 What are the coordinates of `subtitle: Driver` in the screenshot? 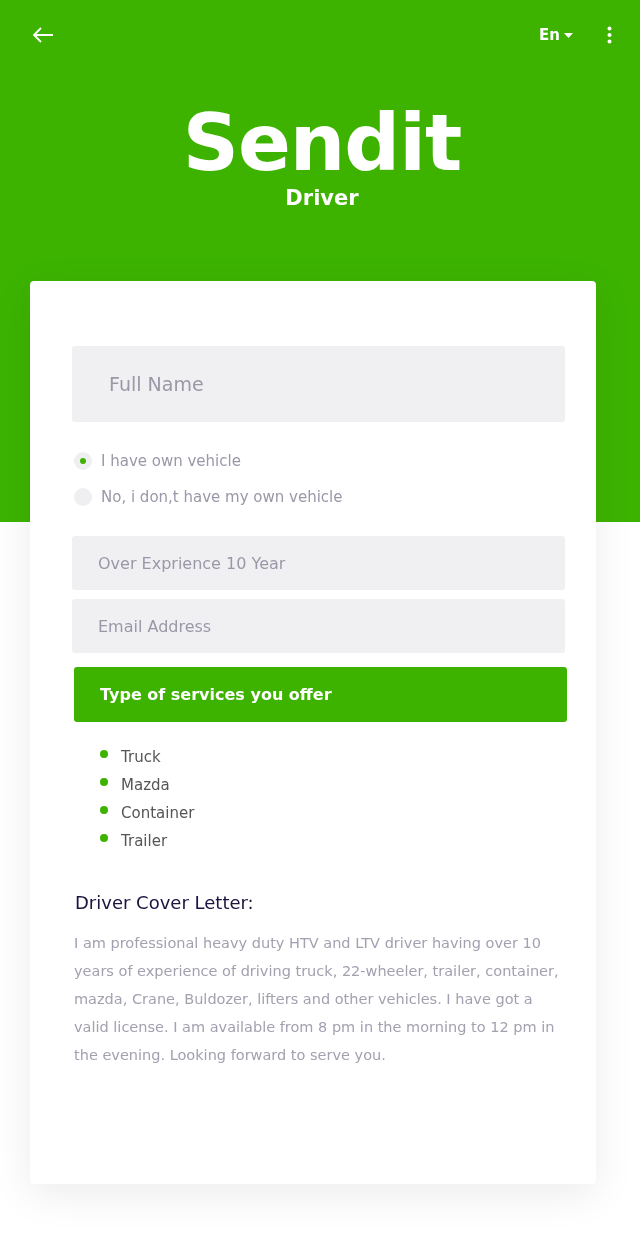 It's located at (322, 198).